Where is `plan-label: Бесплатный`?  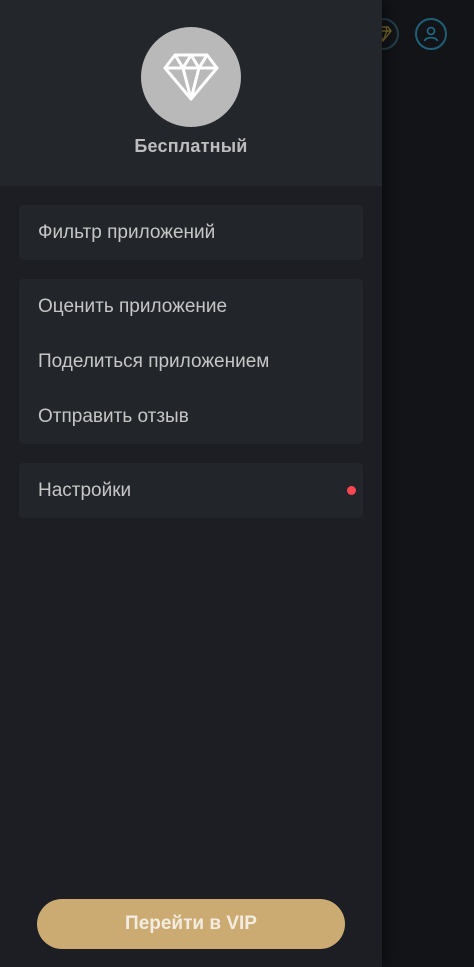
plan-label: Бесплатный is located at coordinates (191, 146).